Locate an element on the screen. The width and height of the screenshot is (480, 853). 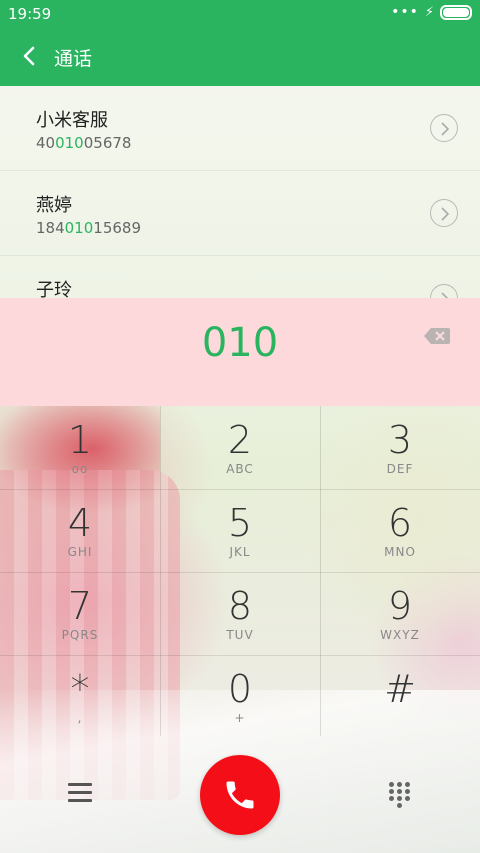
key-star: *, is located at coordinates (80, 696).